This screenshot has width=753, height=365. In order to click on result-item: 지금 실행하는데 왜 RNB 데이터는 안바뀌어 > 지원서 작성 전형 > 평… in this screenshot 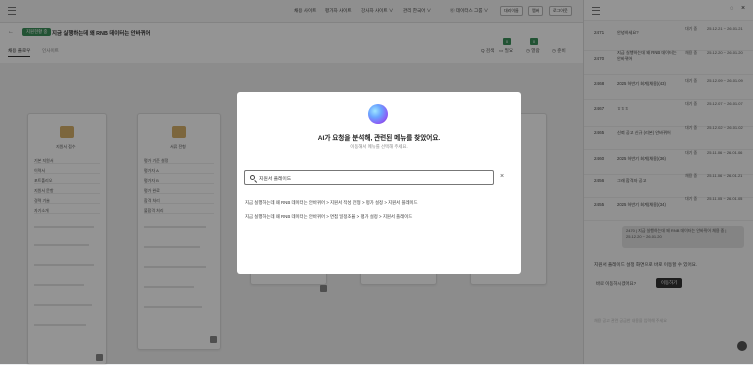, I will do `click(331, 203)`.